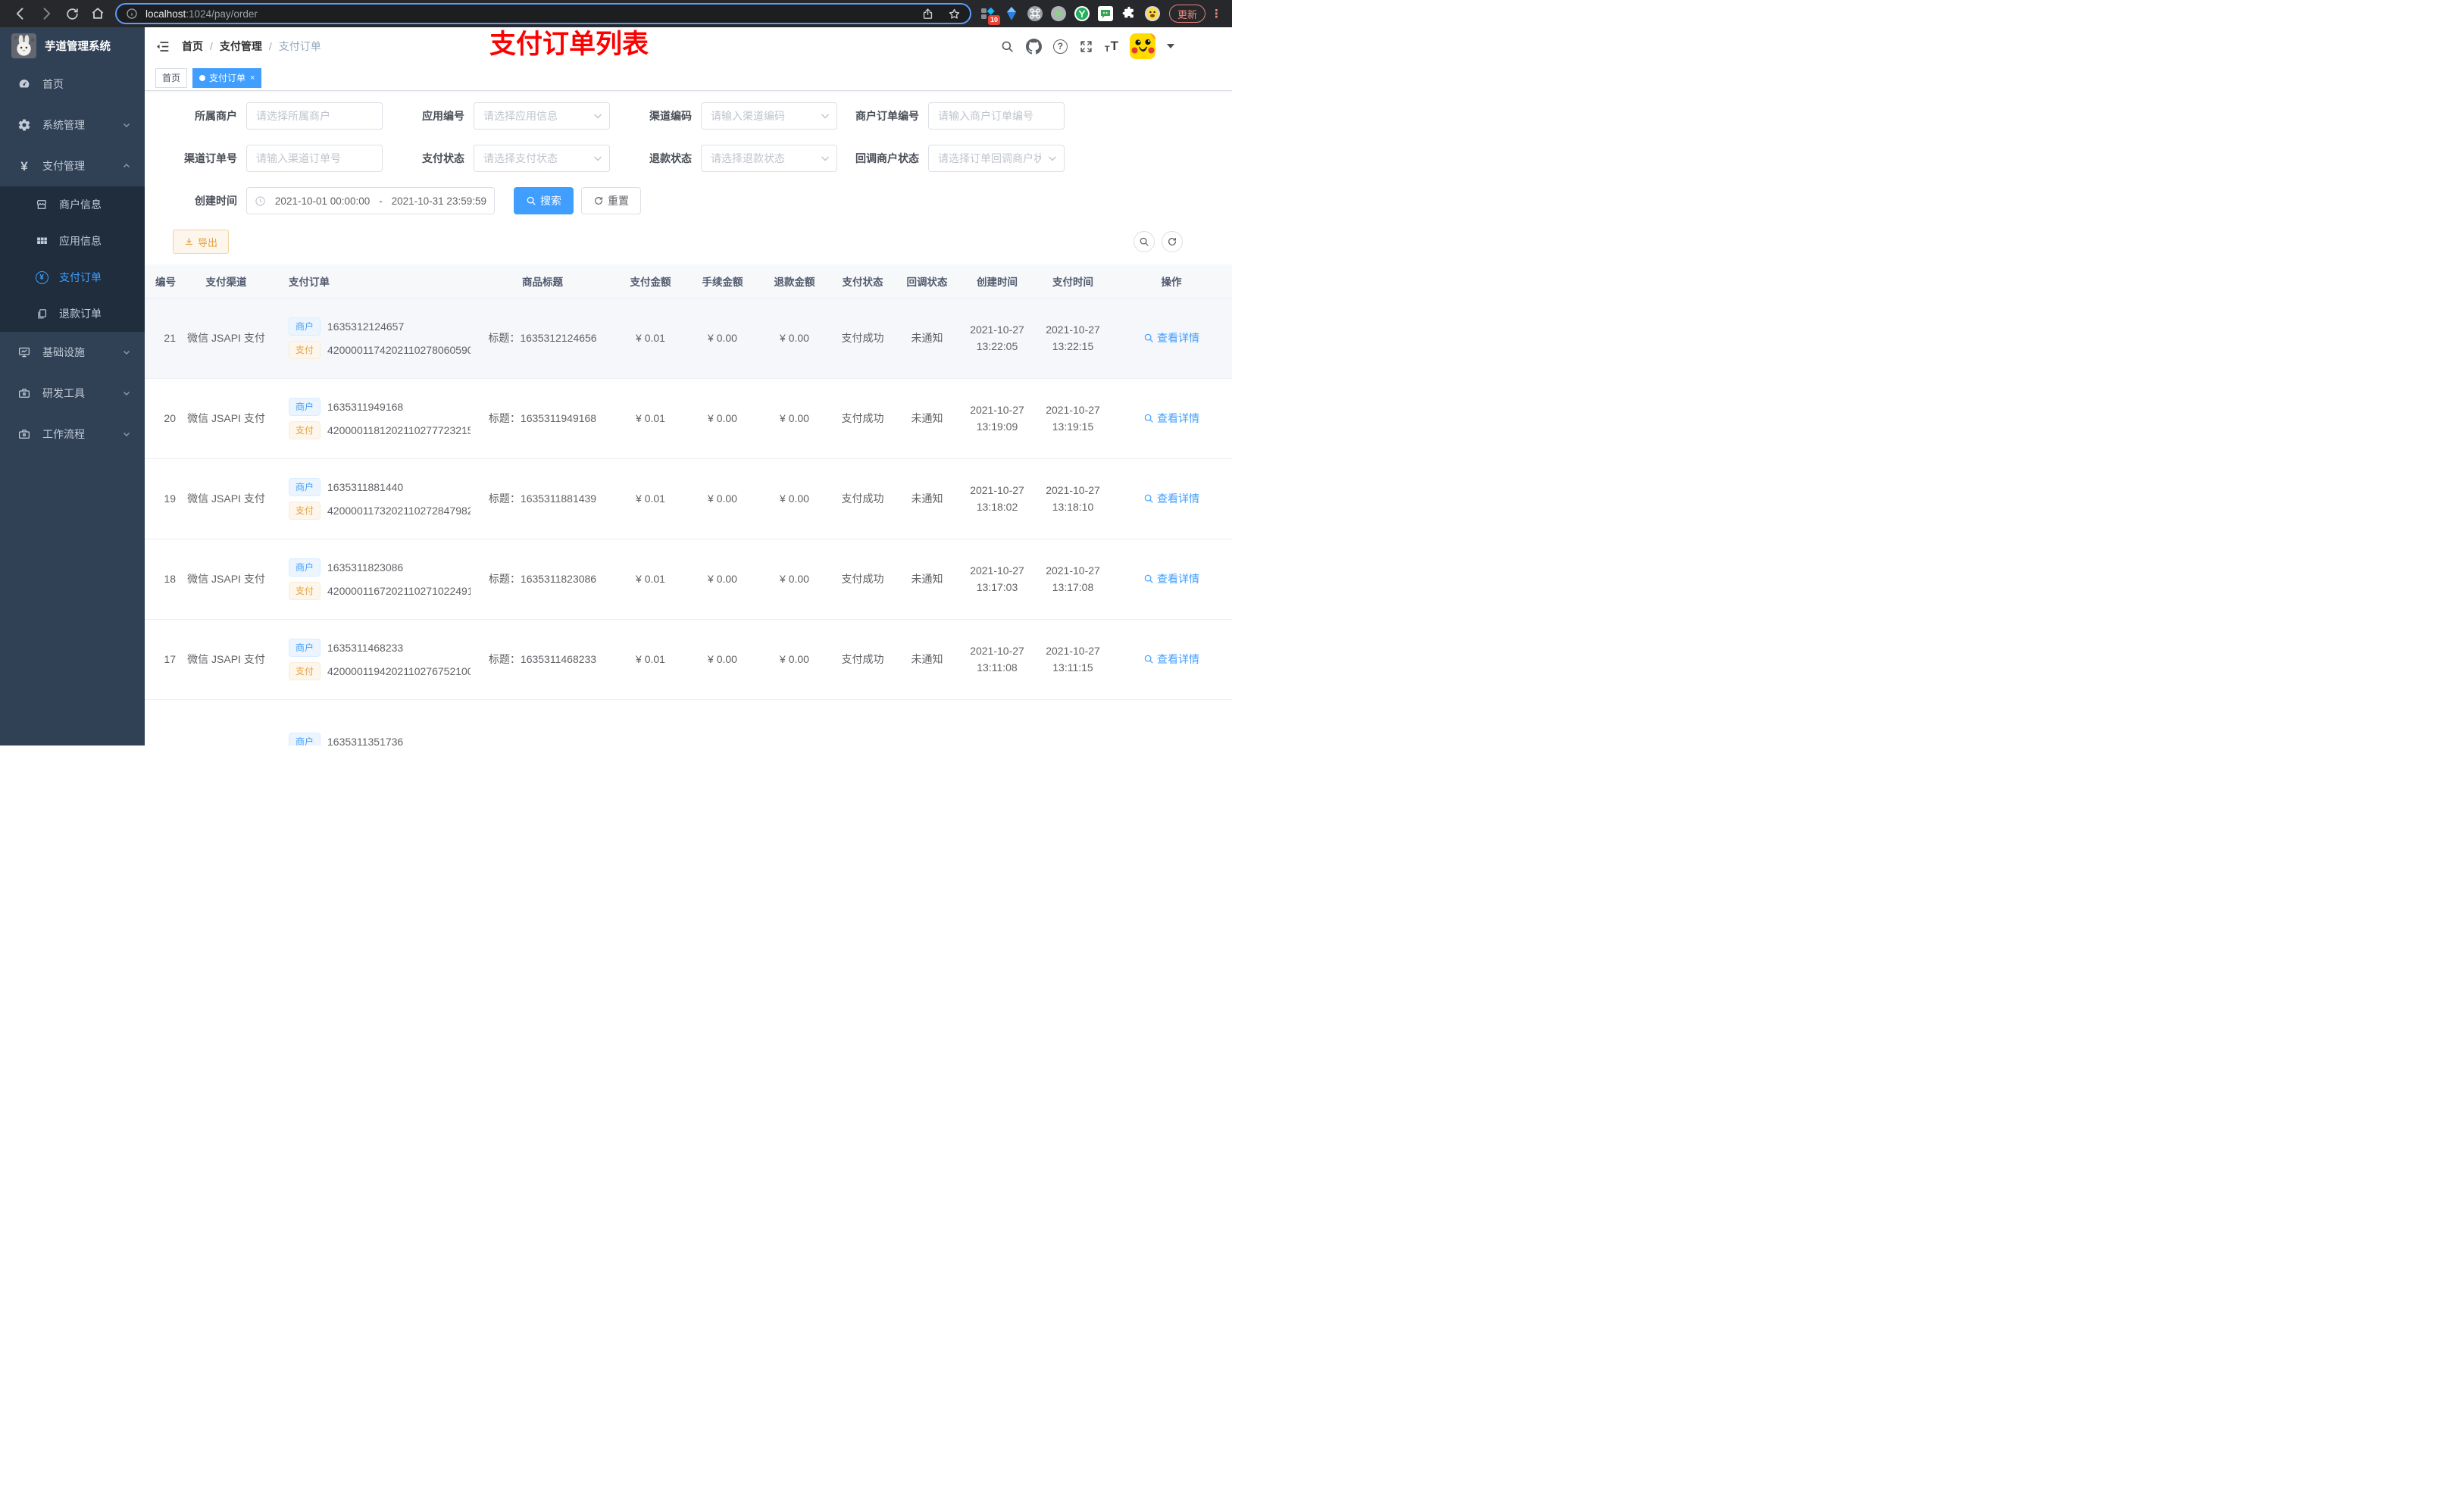 The image size is (2464, 1491). Describe the element at coordinates (322, 201) in the screenshot. I see `date-start: 2021-10-01 00:00:00` at that location.